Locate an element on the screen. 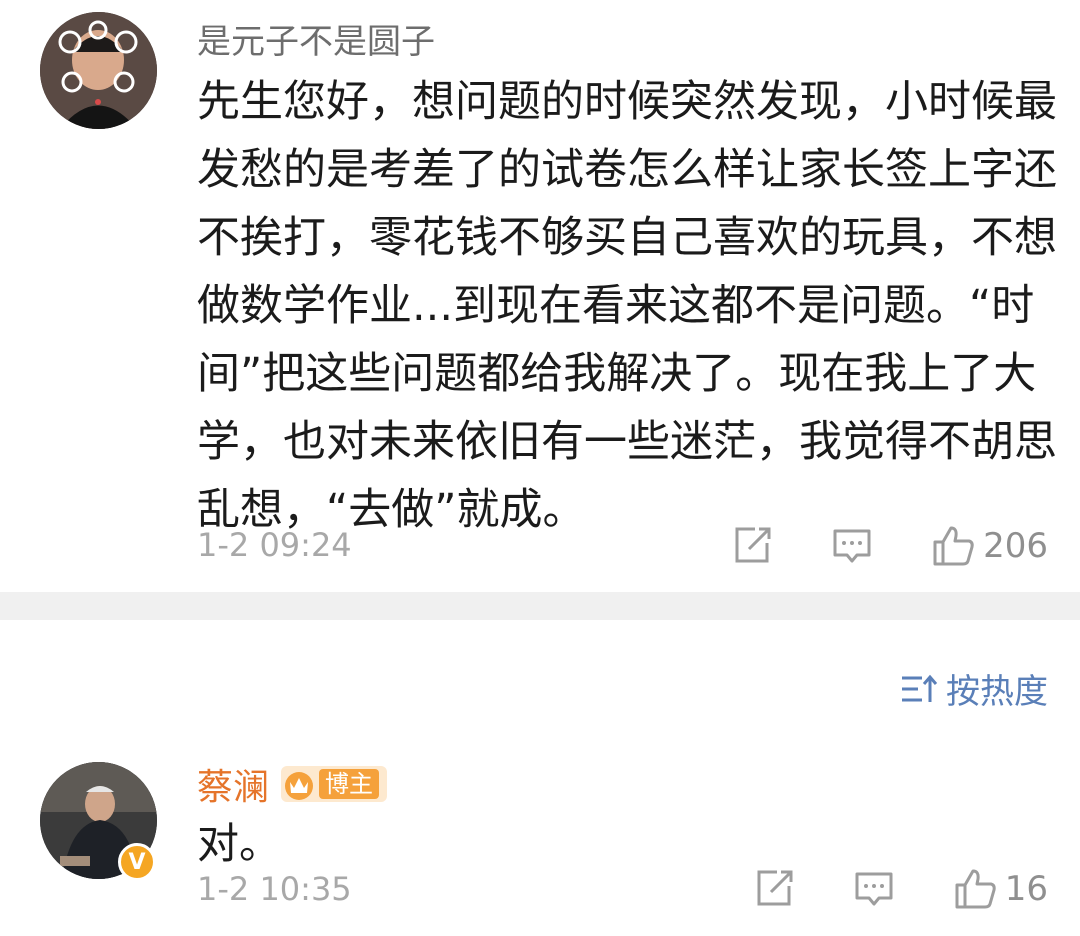  username-row: 蔡澜 博主 is located at coordinates (292, 784).